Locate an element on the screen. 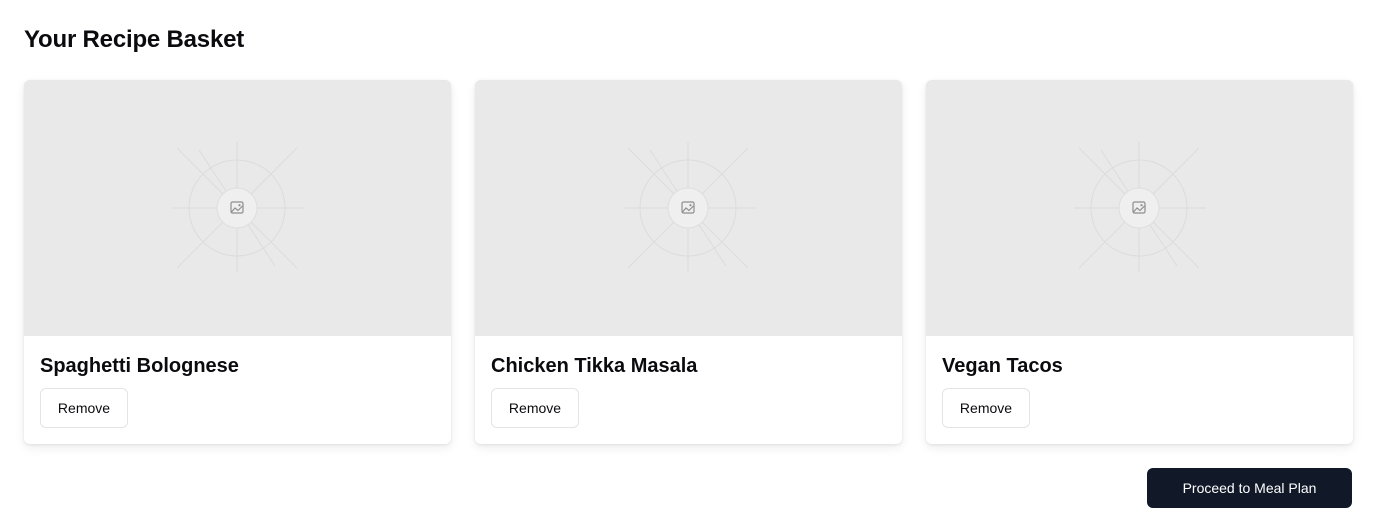 The width and height of the screenshot is (1376, 532). recipe-card-body: Vegan Tacos Remove is located at coordinates (1139, 390).